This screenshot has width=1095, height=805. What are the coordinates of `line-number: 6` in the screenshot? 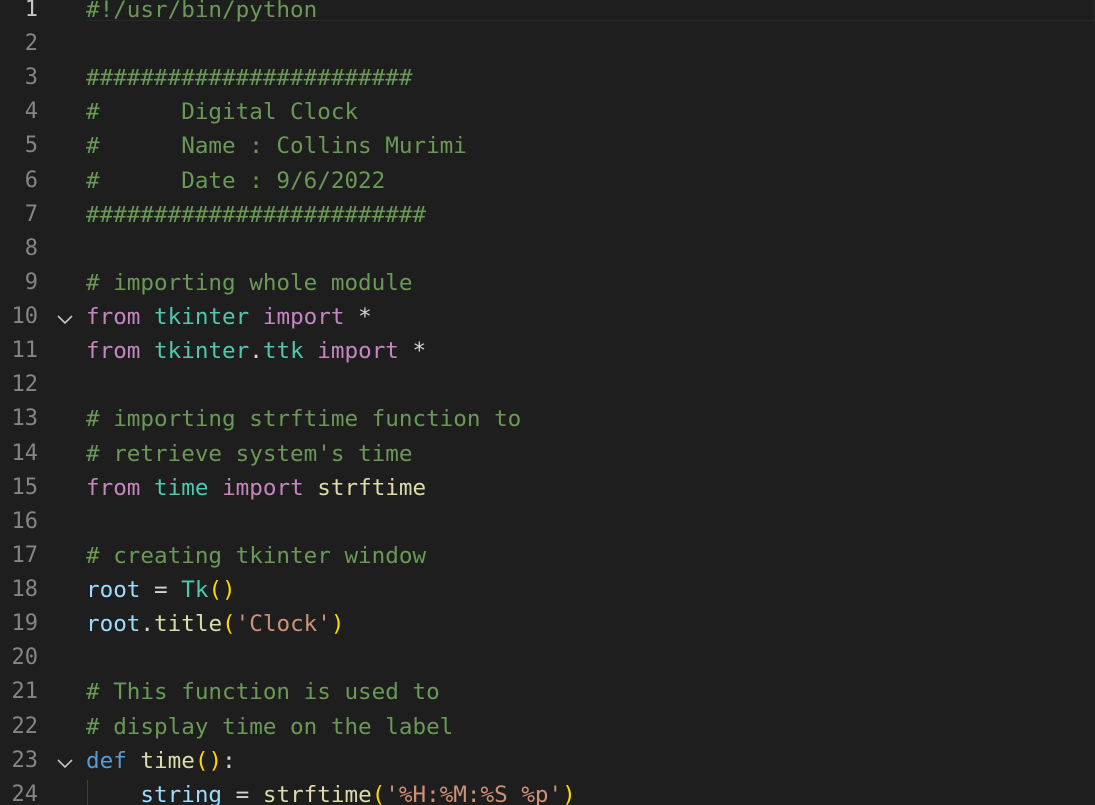 It's located at (31, 180).